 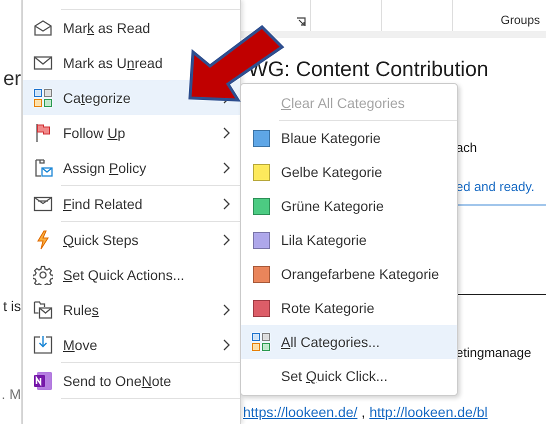 What do you see at coordinates (43, 344) in the screenshot?
I see `folder-arrow-icon` at bounding box center [43, 344].